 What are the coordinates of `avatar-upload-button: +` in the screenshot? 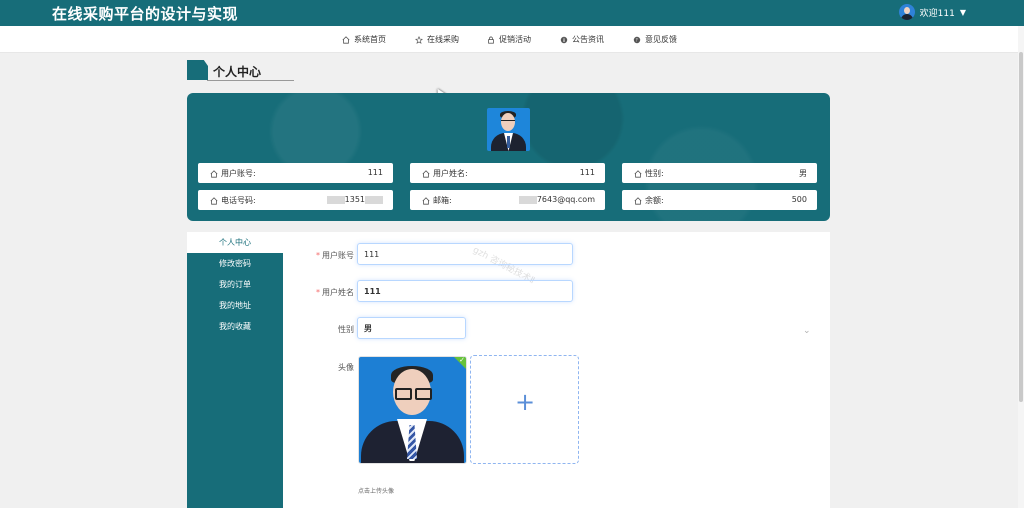 It's located at (524, 409).